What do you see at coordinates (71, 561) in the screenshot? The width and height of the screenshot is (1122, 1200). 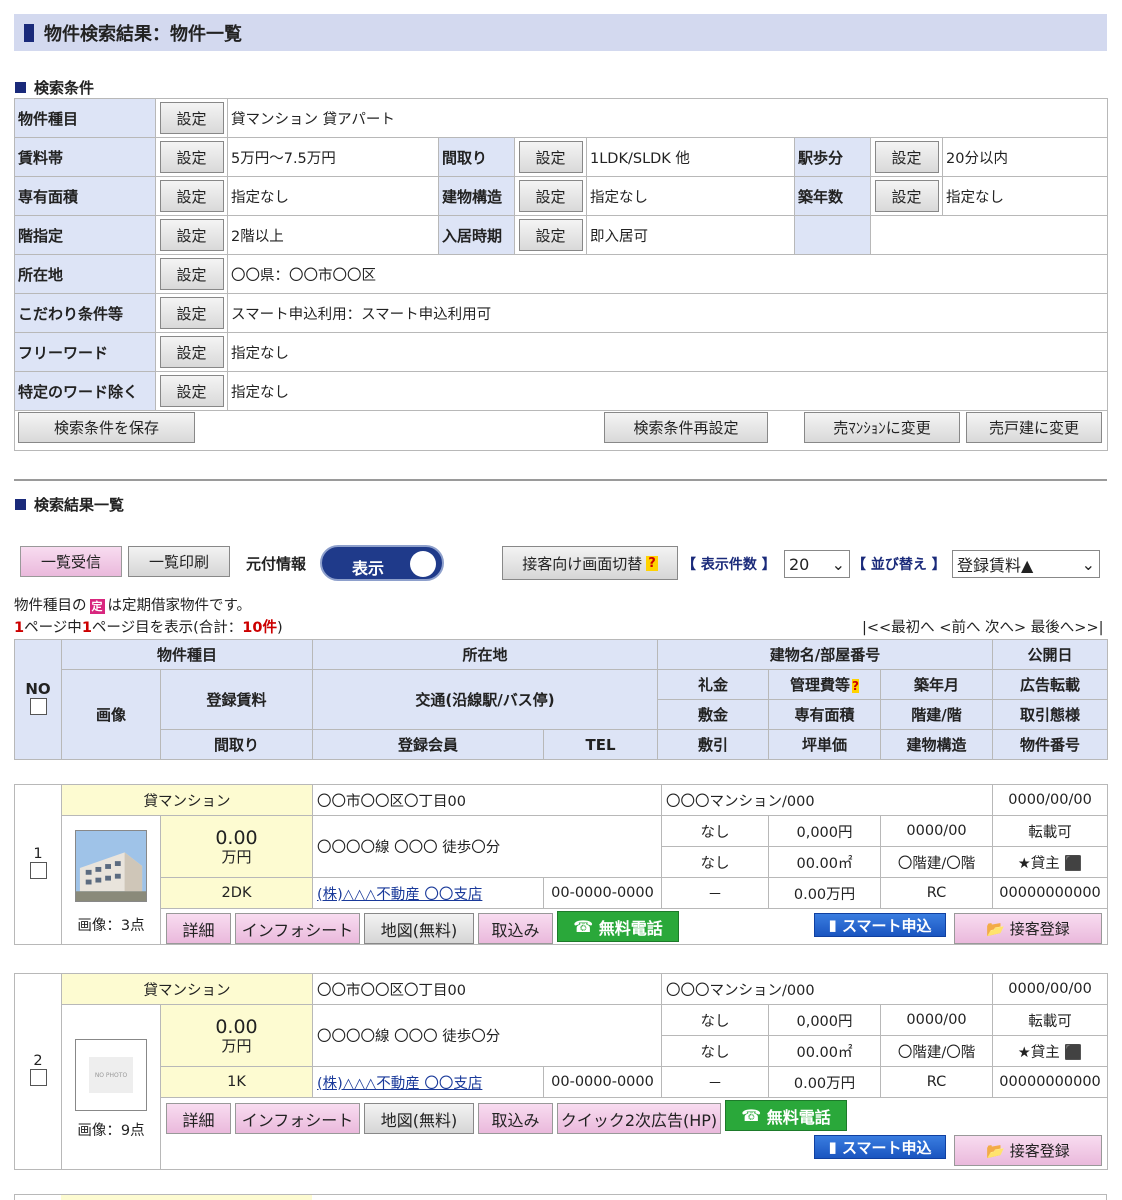 I see `list-receive-button: 一覧受信` at bounding box center [71, 561].